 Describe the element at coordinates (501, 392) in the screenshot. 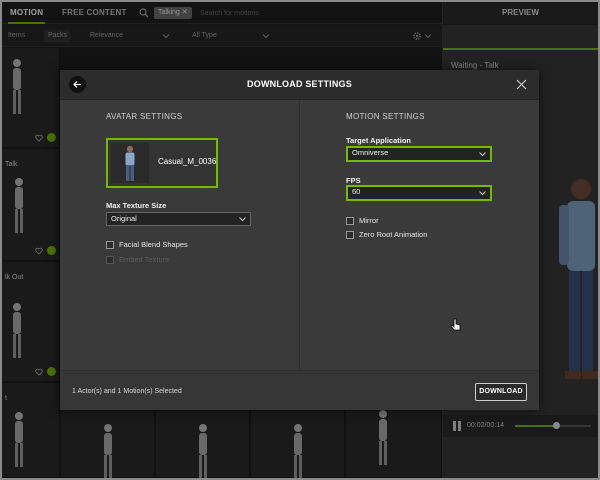

I see `download-button: DOWNLOAD` at that location.